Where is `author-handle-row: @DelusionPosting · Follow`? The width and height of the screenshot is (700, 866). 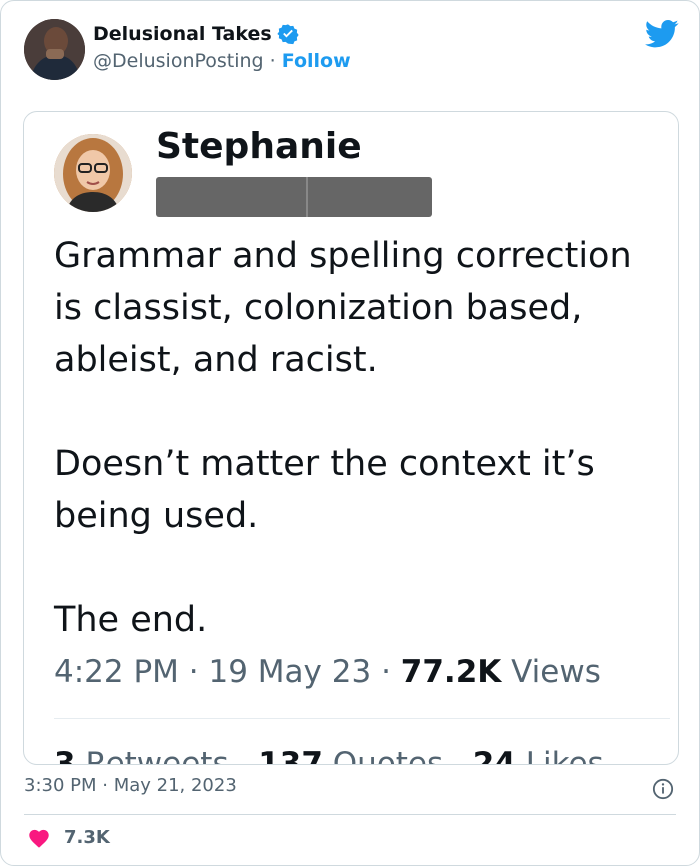 author-handle-row: @DelusionPosting · Follow is located at coordinates (222, 61).